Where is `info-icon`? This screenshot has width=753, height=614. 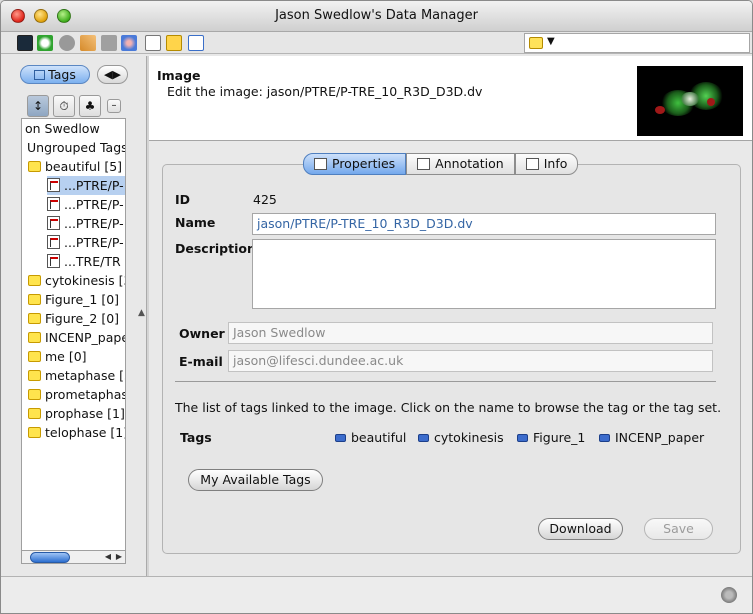
info-icon is located at coordinates (532, 164).